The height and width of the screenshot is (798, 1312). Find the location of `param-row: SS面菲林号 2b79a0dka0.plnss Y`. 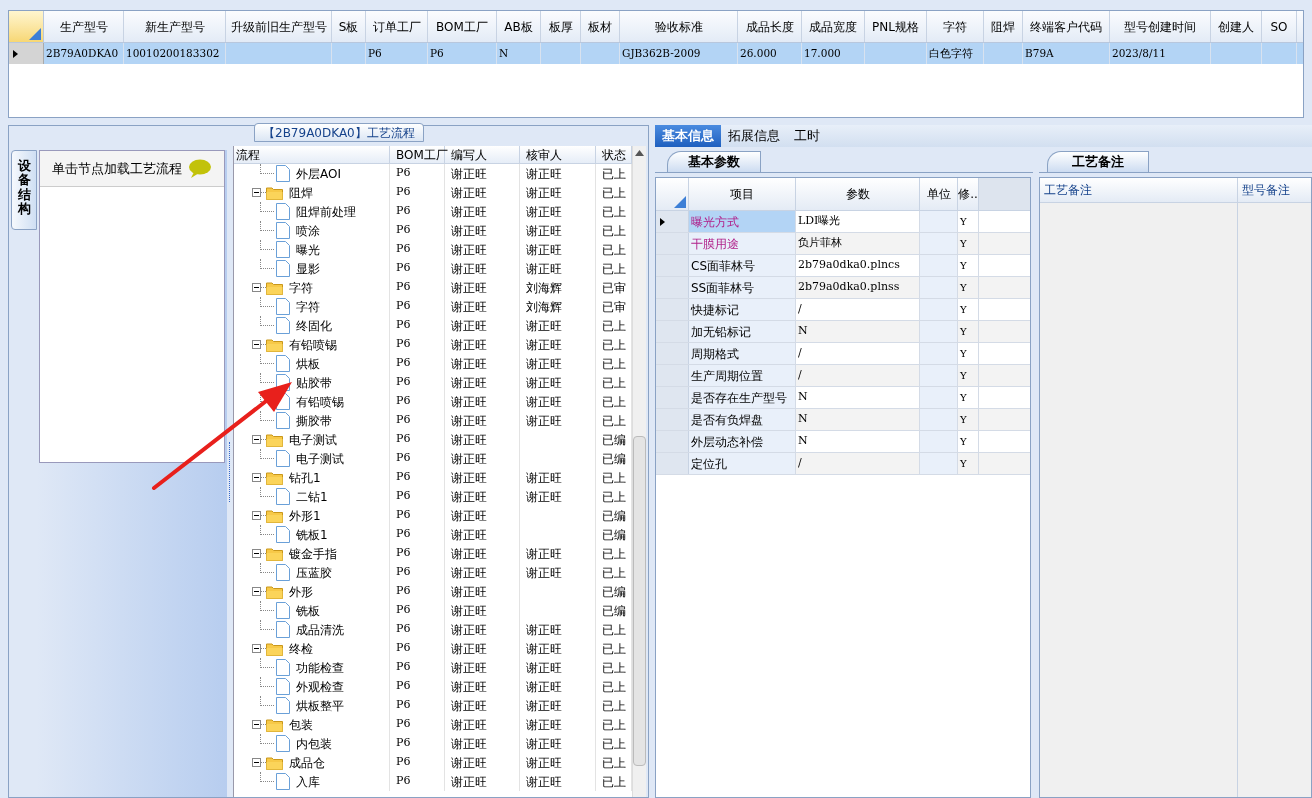

param-row: SS面菲林号 2b79a0dka0.plnss Y is located at coordinates (843, 288).